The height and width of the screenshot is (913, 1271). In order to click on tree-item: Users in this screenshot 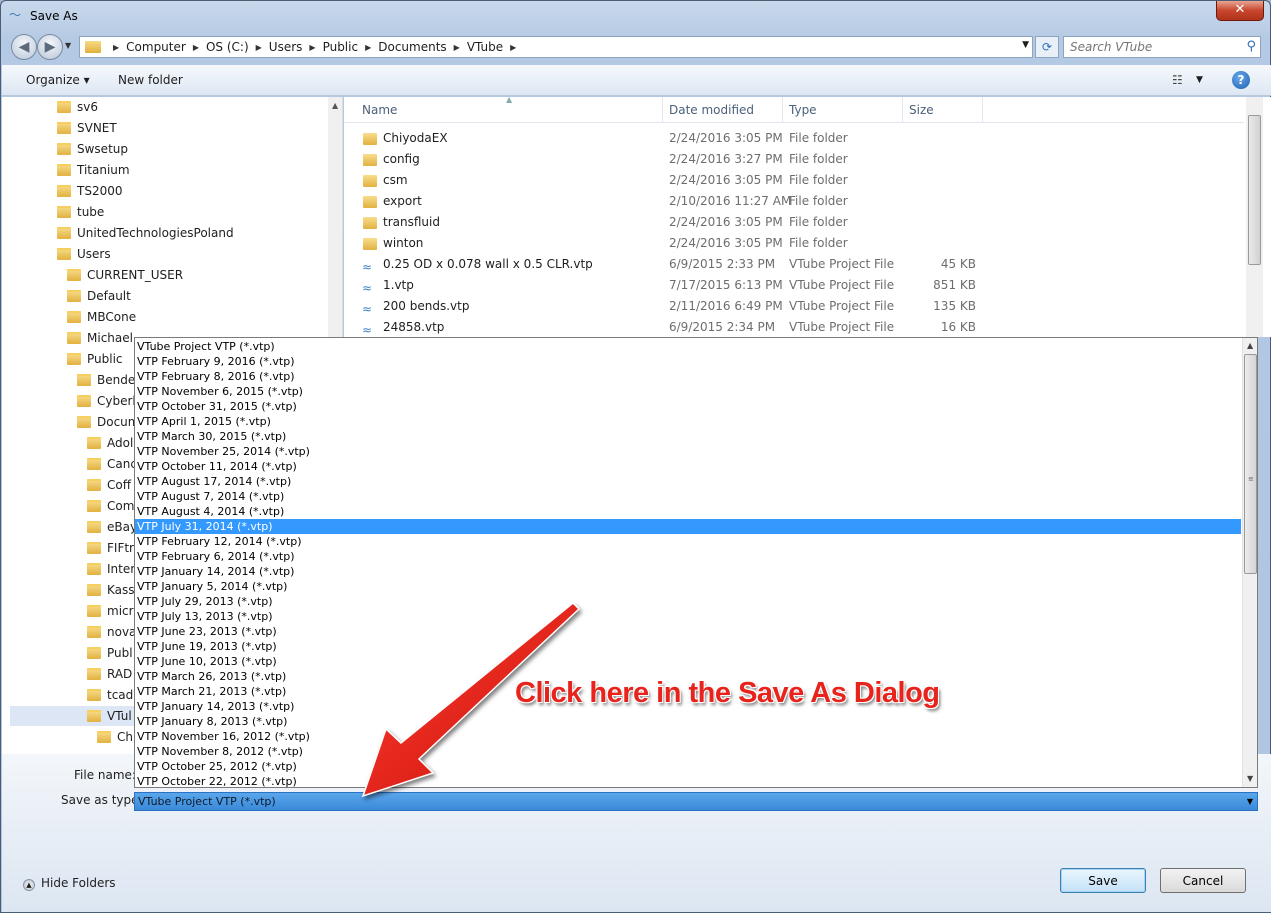, I will do `click(84, 254)`.